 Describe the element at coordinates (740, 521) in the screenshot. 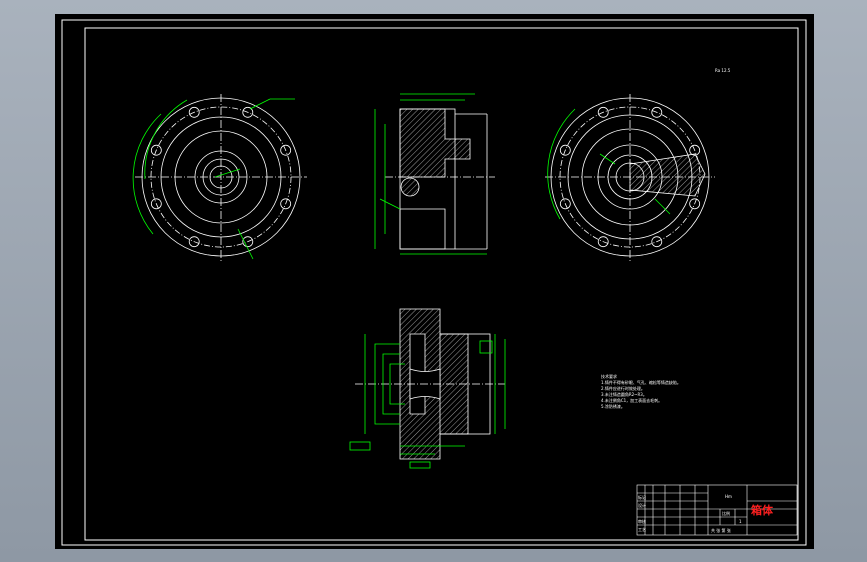

I see `tb-quantity: 1` at that location.